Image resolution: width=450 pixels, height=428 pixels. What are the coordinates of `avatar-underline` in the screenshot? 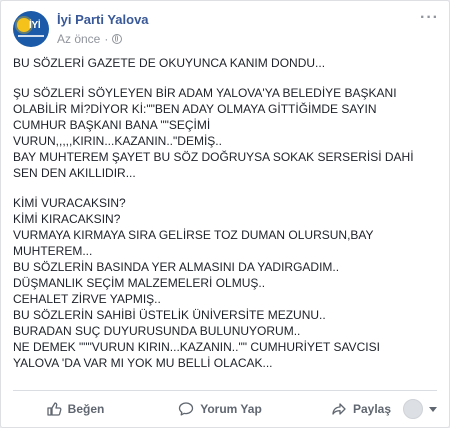 It's located at (31, 36).